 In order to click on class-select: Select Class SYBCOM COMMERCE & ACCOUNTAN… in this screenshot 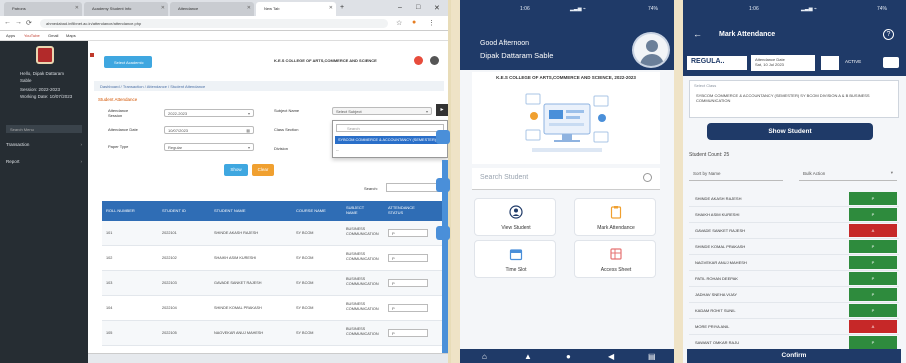, I will do `click(794, 99)`.